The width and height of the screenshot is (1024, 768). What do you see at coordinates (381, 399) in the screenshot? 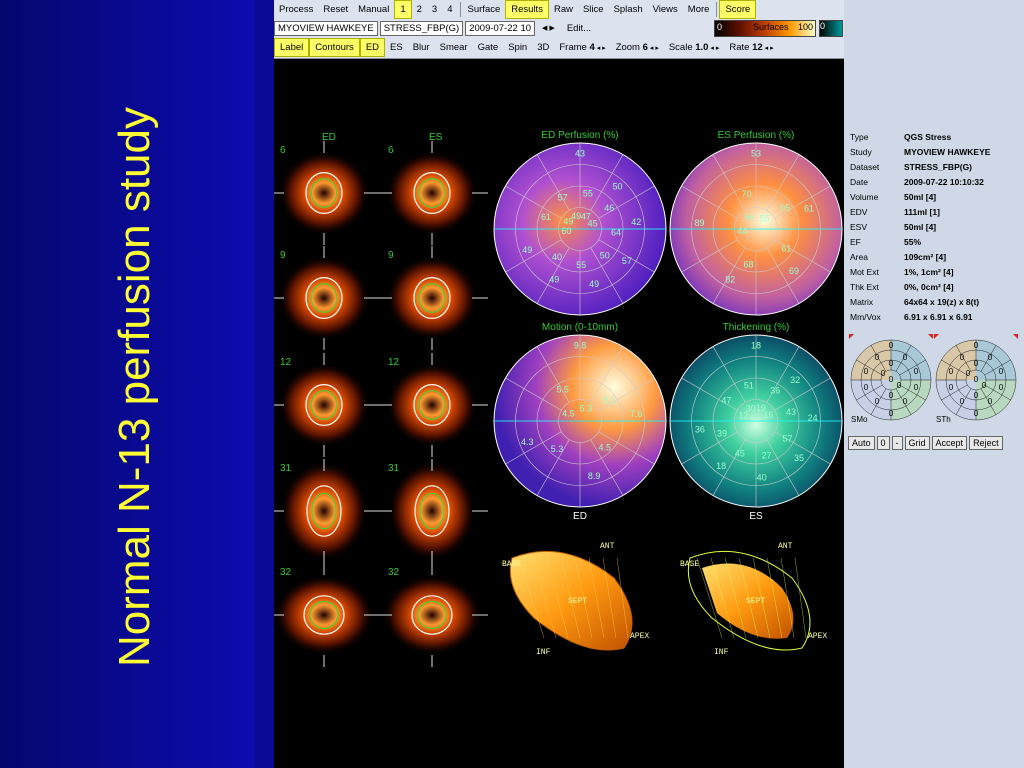
I see `slice-grid: ED ES6 69 912 1231 3132 32` at bounding box center [381, 399].